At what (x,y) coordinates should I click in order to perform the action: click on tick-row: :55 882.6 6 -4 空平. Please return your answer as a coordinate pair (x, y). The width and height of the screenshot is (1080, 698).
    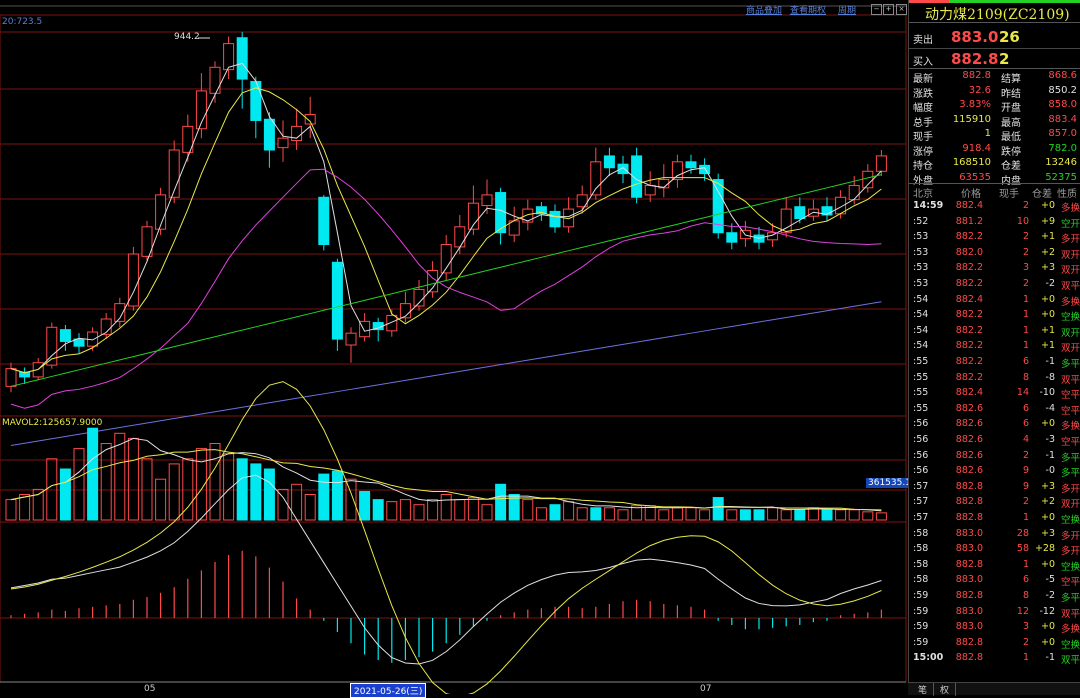
    Looking at the image, I should click on (994, 411).